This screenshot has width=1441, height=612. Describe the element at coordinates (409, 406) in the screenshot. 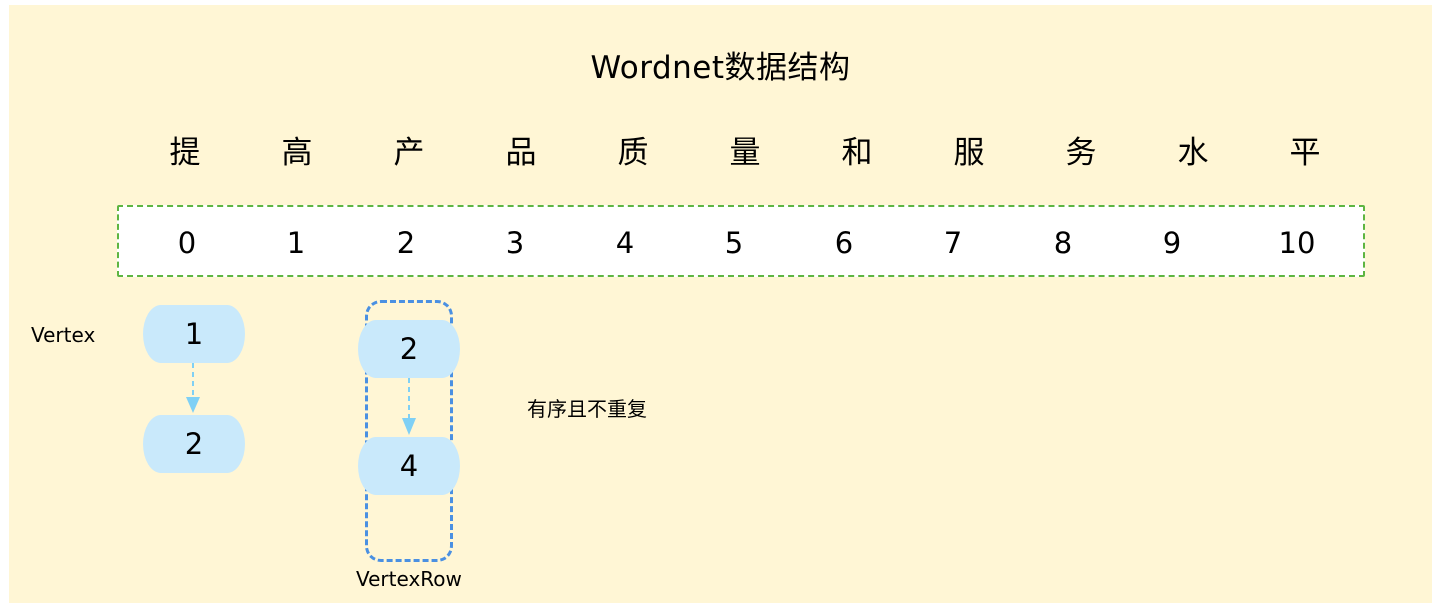

I see `vertex-row-arrow` at that location.